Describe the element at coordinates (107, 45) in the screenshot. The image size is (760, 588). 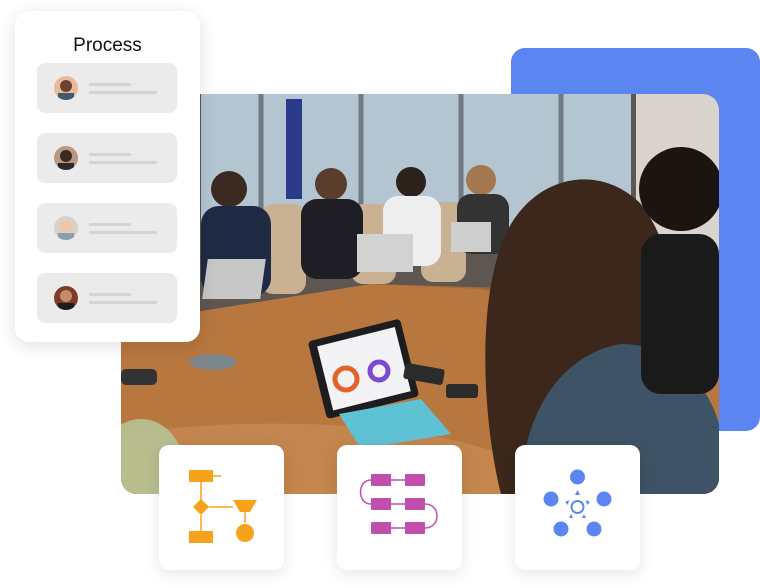
I see `process-title: Process` at that location.